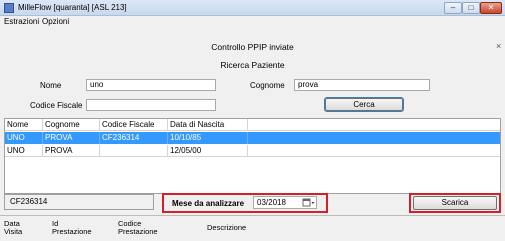  Describe the element at coordinates (455, 203) in the screenshot. I see `scarica-button: Scarica` at that location.